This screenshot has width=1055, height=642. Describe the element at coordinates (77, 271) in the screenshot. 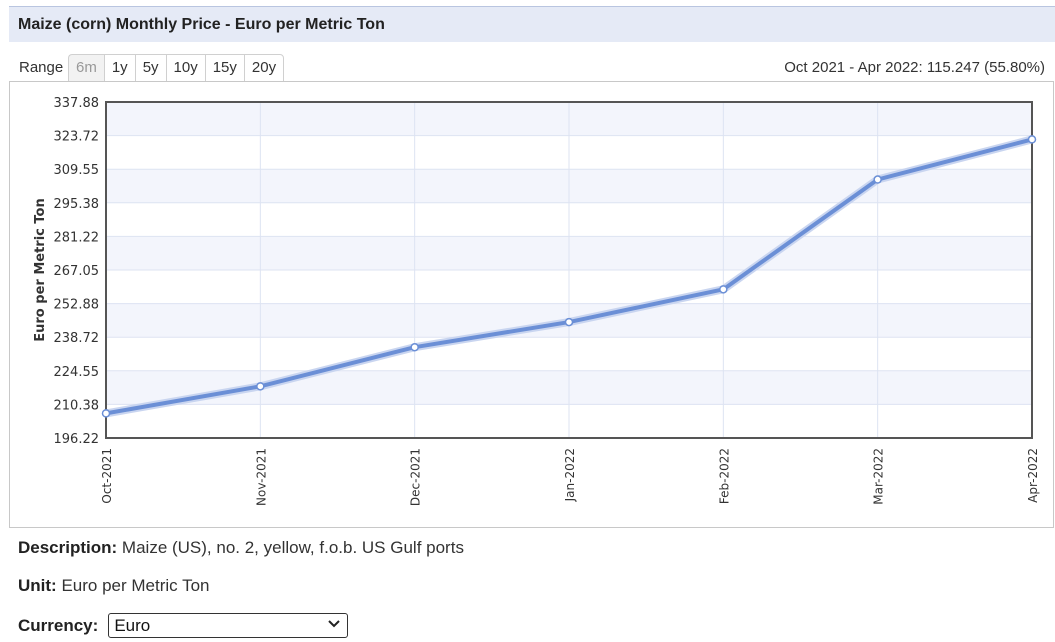

I see `y-tick-label: 267.05` at that location.